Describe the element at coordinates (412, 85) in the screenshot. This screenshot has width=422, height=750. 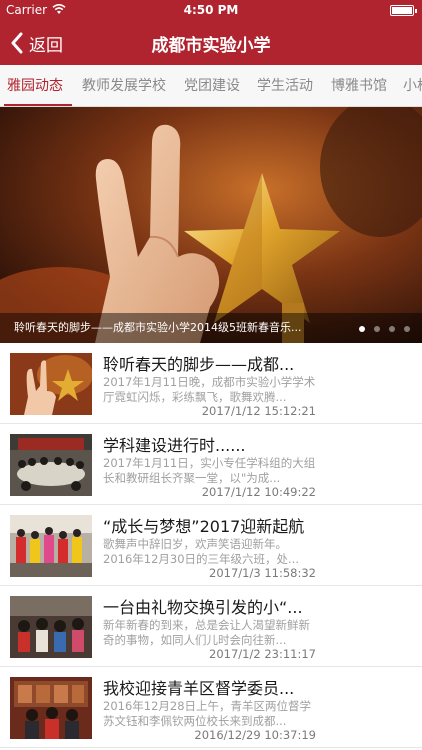
I see `tab-more: 小棉` at that location.